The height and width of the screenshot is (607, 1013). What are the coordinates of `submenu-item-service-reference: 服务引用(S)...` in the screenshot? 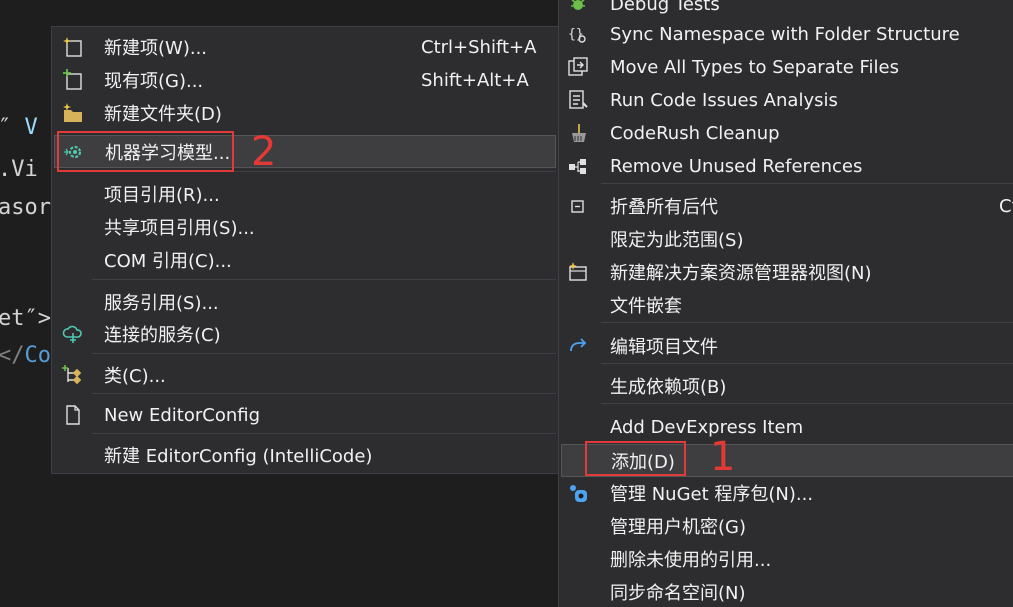 It's located at (305, 302).